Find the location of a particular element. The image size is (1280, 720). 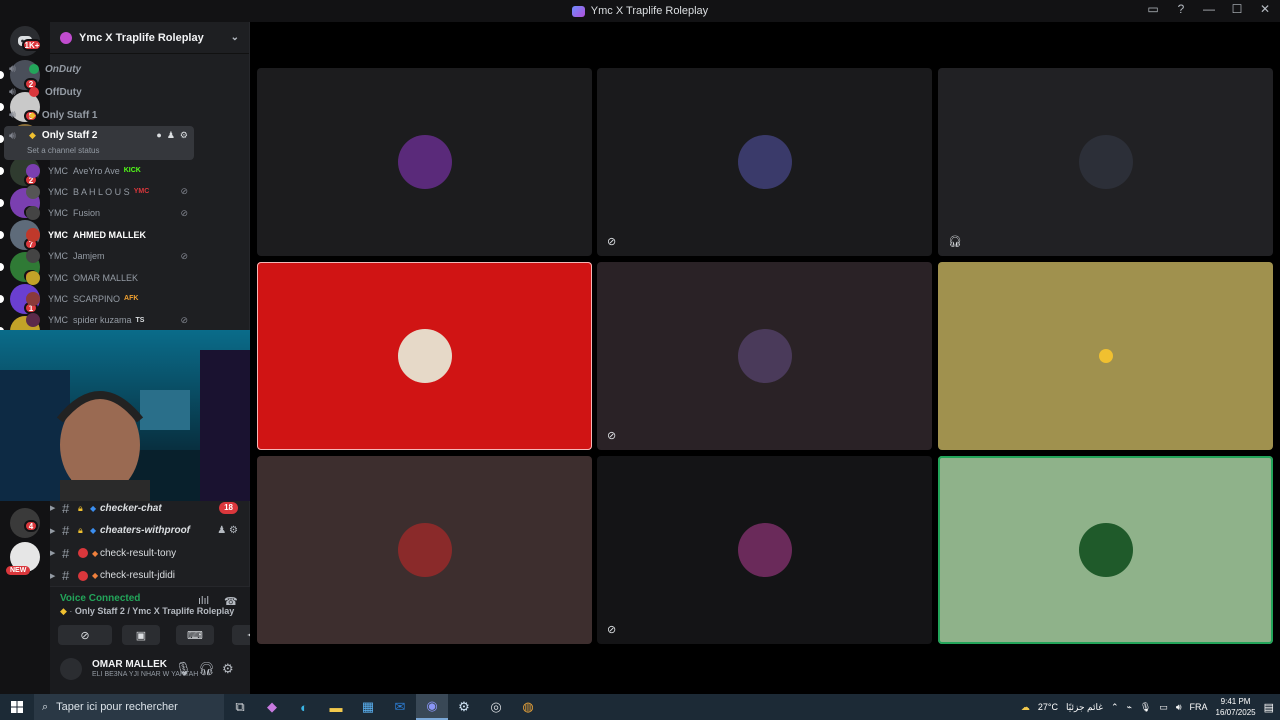

text-channel: ▶ # ◆ check-result-jdidi is located at coordinates (150, 576).